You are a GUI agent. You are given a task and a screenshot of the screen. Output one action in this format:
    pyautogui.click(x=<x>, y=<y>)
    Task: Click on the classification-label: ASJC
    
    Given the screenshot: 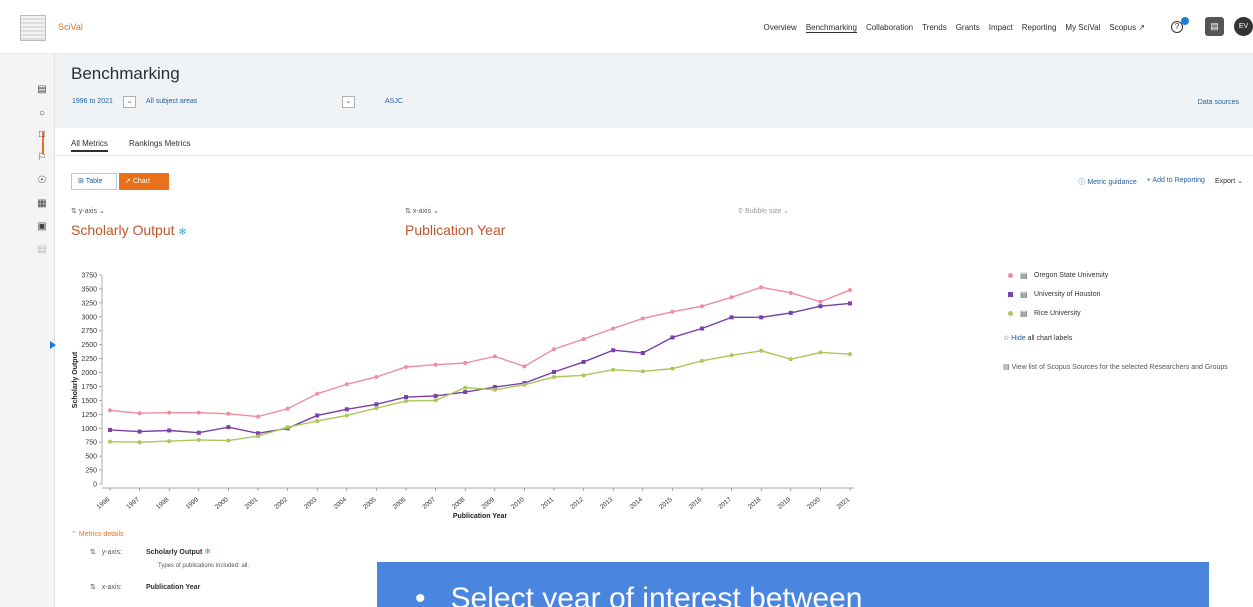 What is the action you would take?
    pyautogui.click(x=394, y=101)
    